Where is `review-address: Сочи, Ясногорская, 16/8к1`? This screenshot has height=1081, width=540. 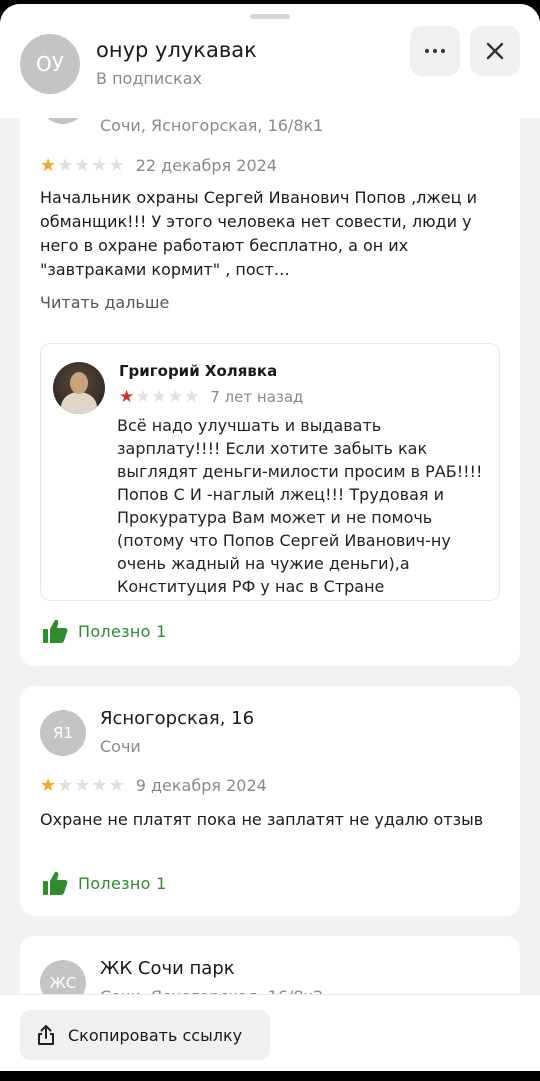 review-address: Сочи, Ясногорская, 16/8к1 is located at coordinates (212, 125).